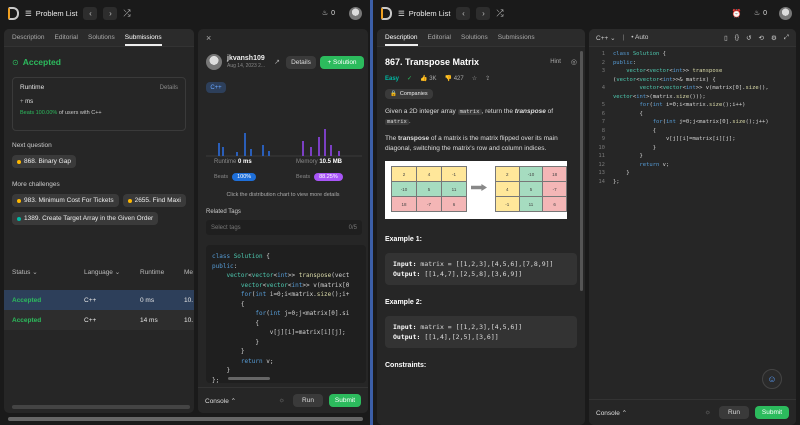 The width and height of the screenshot is (800, 425). I want to click on code-line: vector<int>(matrix.size()));, so click(659, 96).